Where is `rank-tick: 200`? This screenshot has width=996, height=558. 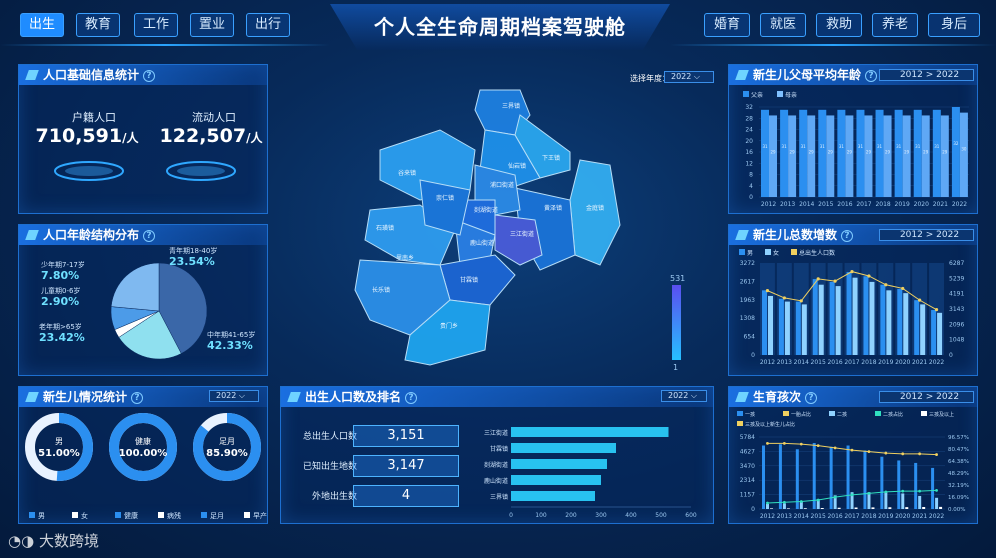 rank-tick: 200 is located at coordinates (571, 515).